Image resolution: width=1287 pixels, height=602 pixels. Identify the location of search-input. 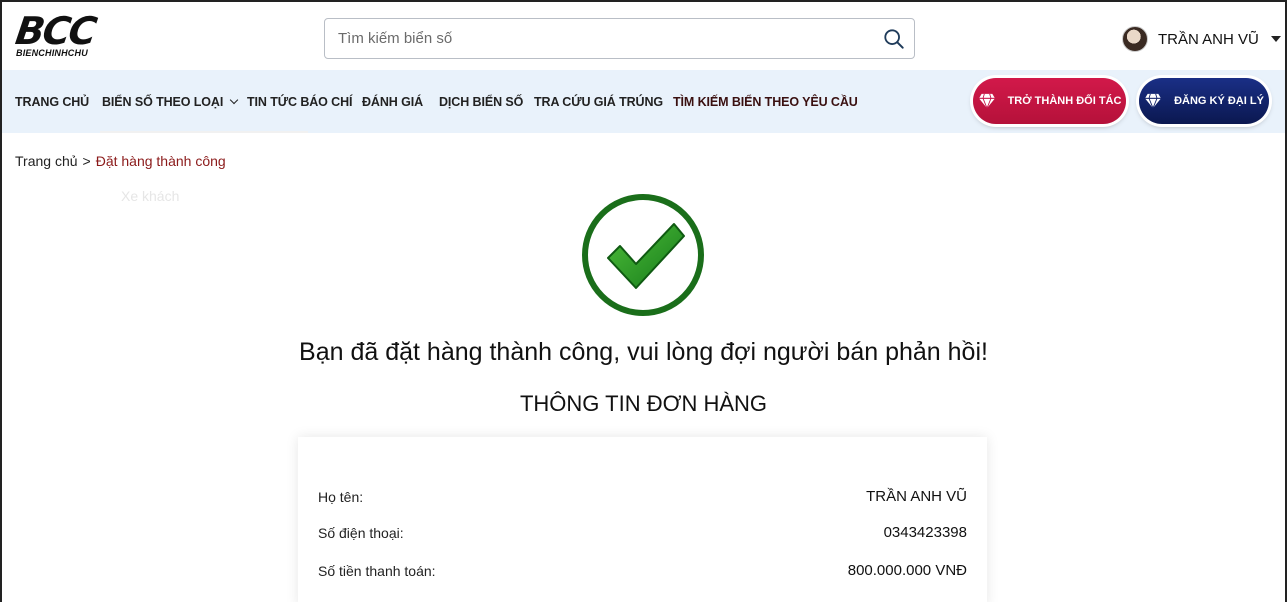
(595, 38).